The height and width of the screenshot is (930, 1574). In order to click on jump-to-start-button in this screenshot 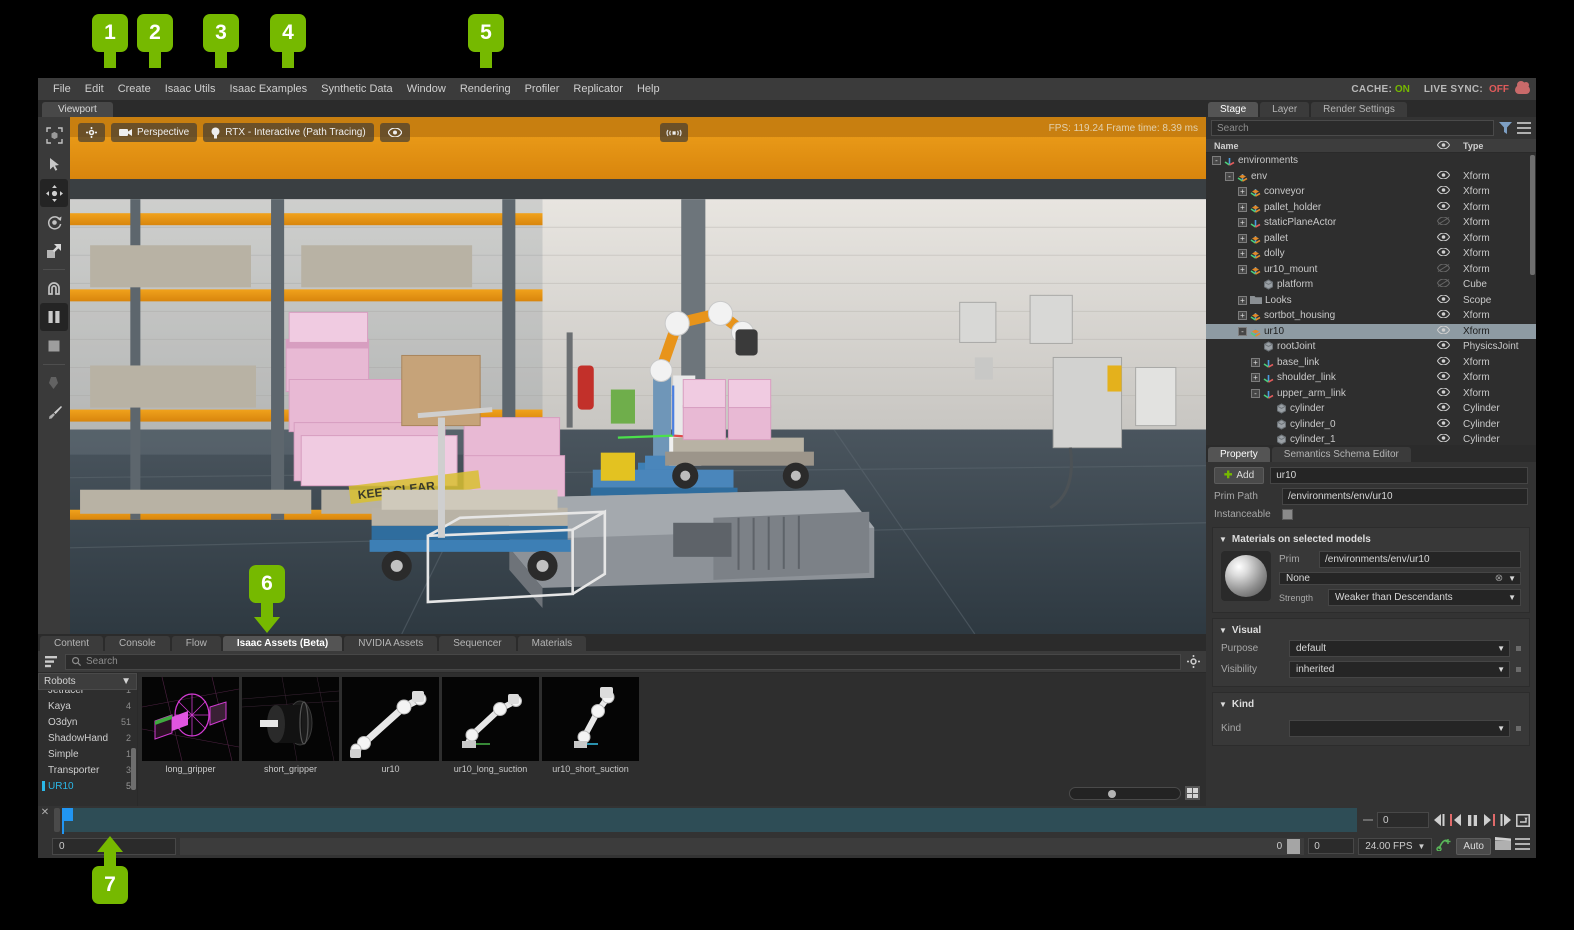, I will do `click(1456, 820)`.